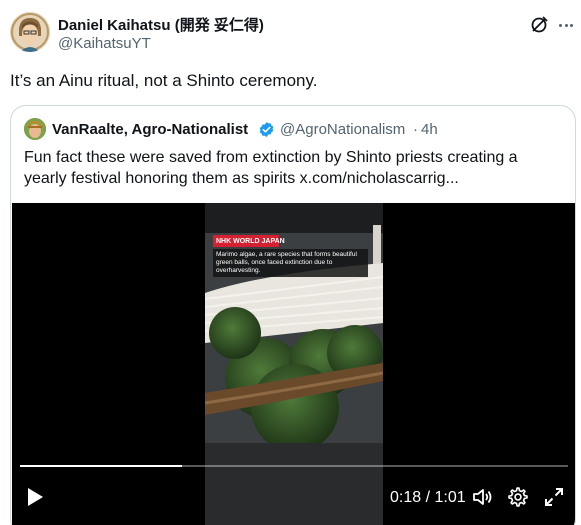 Image resolution: width=581 pixels, height=525 pixels. Describe the element at coordinates (104, 43) in the screenshot. I see `author-handle: @KaihatsuYT` at that location.